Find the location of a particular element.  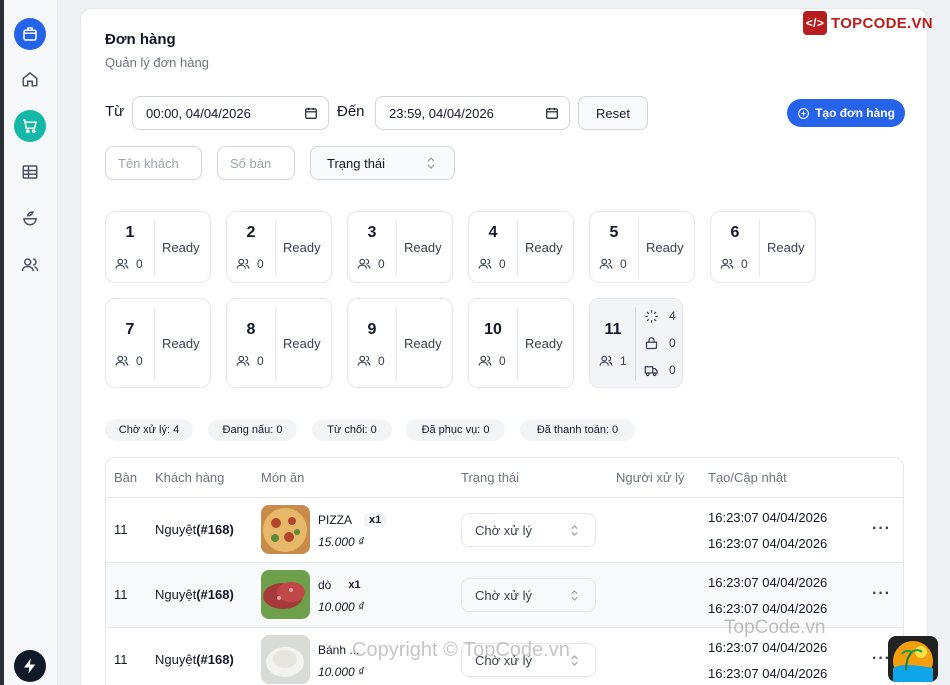

table-number: 4 is located at coordinates (493, 232).